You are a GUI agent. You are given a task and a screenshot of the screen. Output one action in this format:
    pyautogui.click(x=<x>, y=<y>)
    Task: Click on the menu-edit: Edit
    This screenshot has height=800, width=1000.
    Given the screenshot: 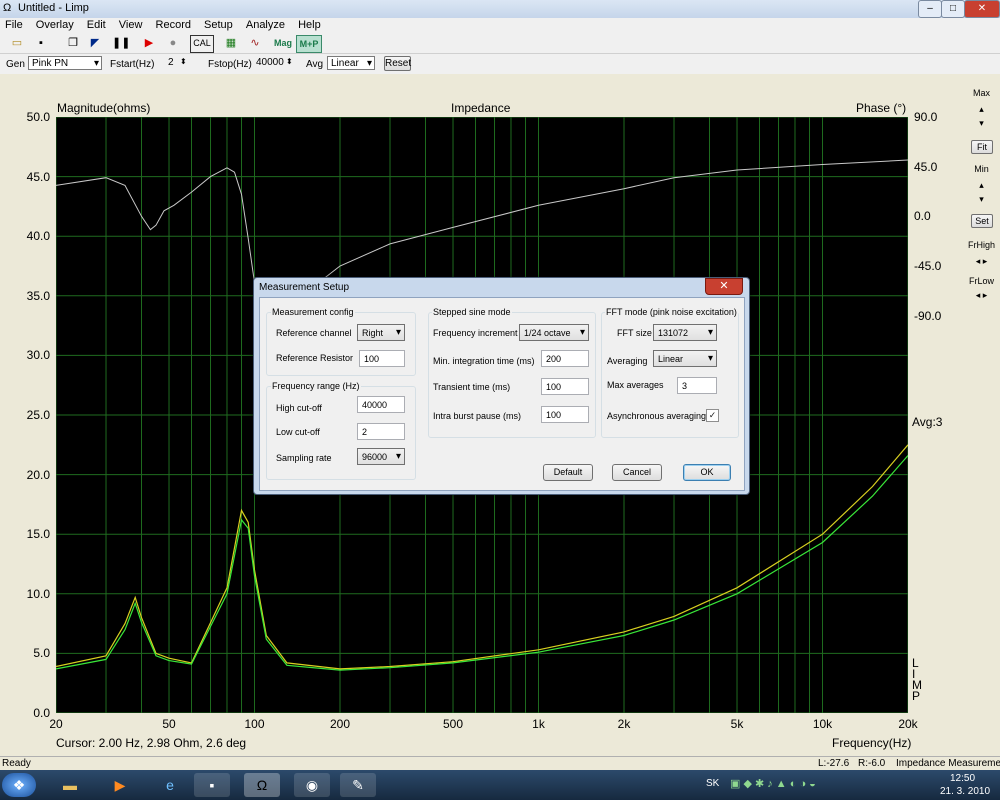 What is the action you would take?
    pyautogui.click(x=96, y=25)
    